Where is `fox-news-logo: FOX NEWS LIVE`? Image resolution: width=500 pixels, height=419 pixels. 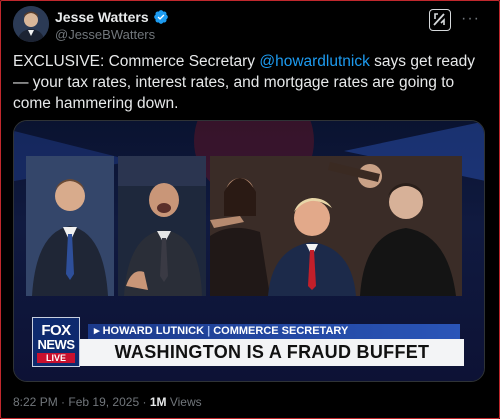 fox-news-logo: FOX NEWS LIVE is located at coordinates (56, 342).